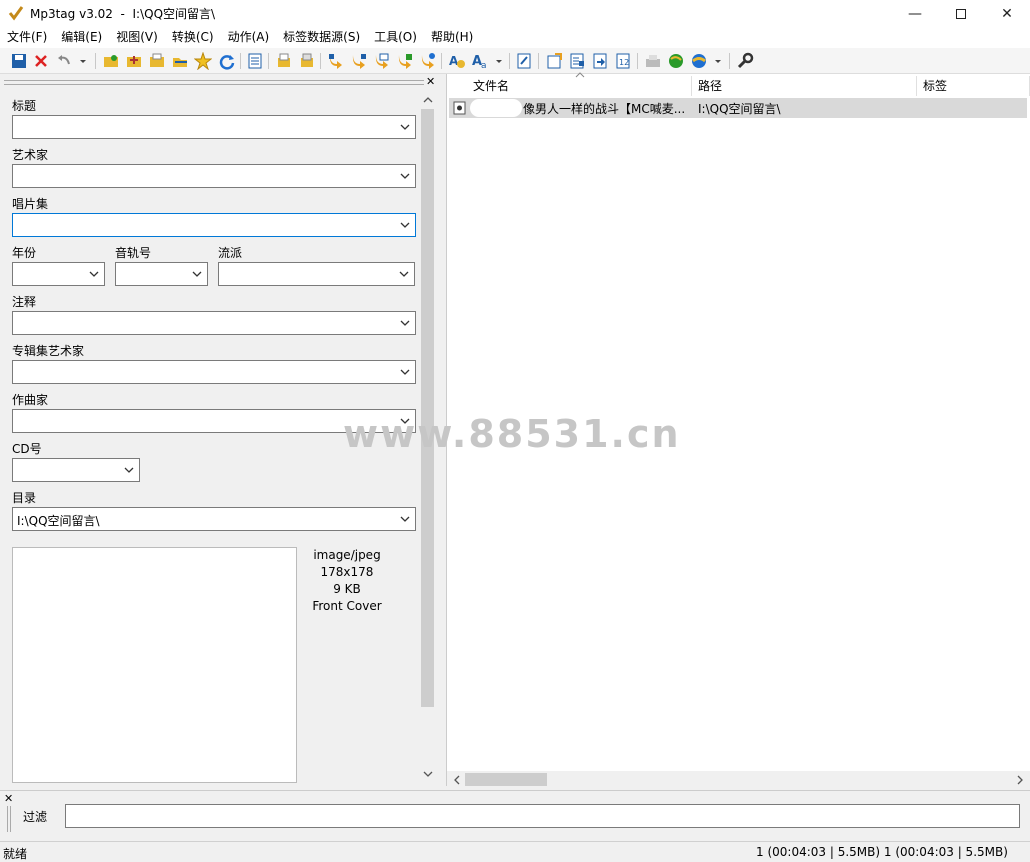  What do you see at coordinates (27, 37) in the screenshot?
I see `menu-file: 文件(F)` at bounding box center [27, 37].